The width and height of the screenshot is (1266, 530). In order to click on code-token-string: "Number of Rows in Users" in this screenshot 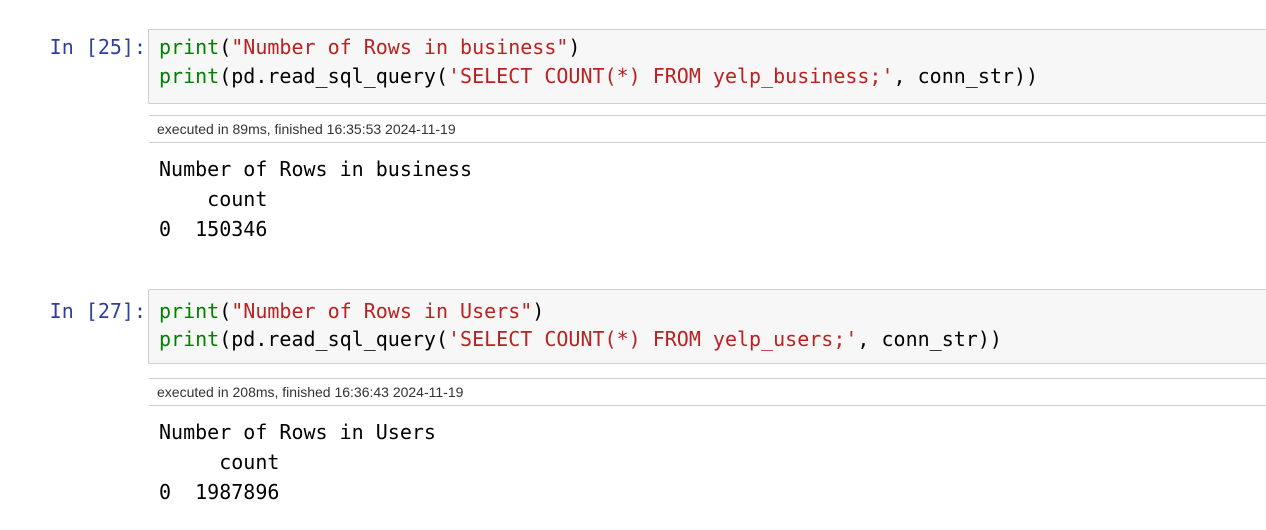, I will do `click(382, 311)`.